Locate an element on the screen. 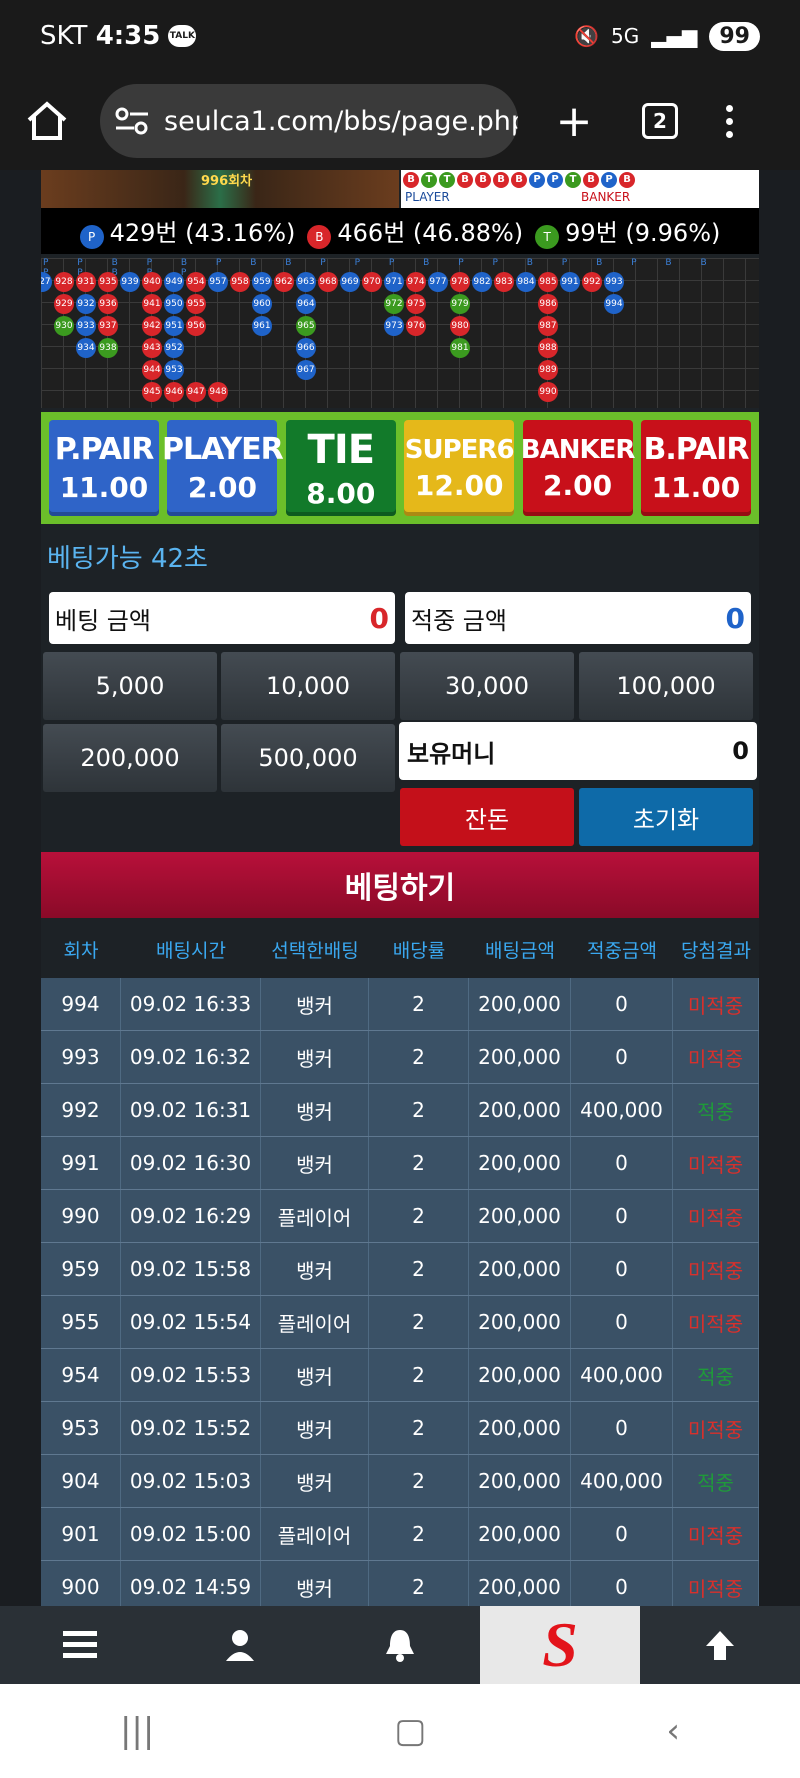  road-bead: 947 is located at coordinates (196, 392).